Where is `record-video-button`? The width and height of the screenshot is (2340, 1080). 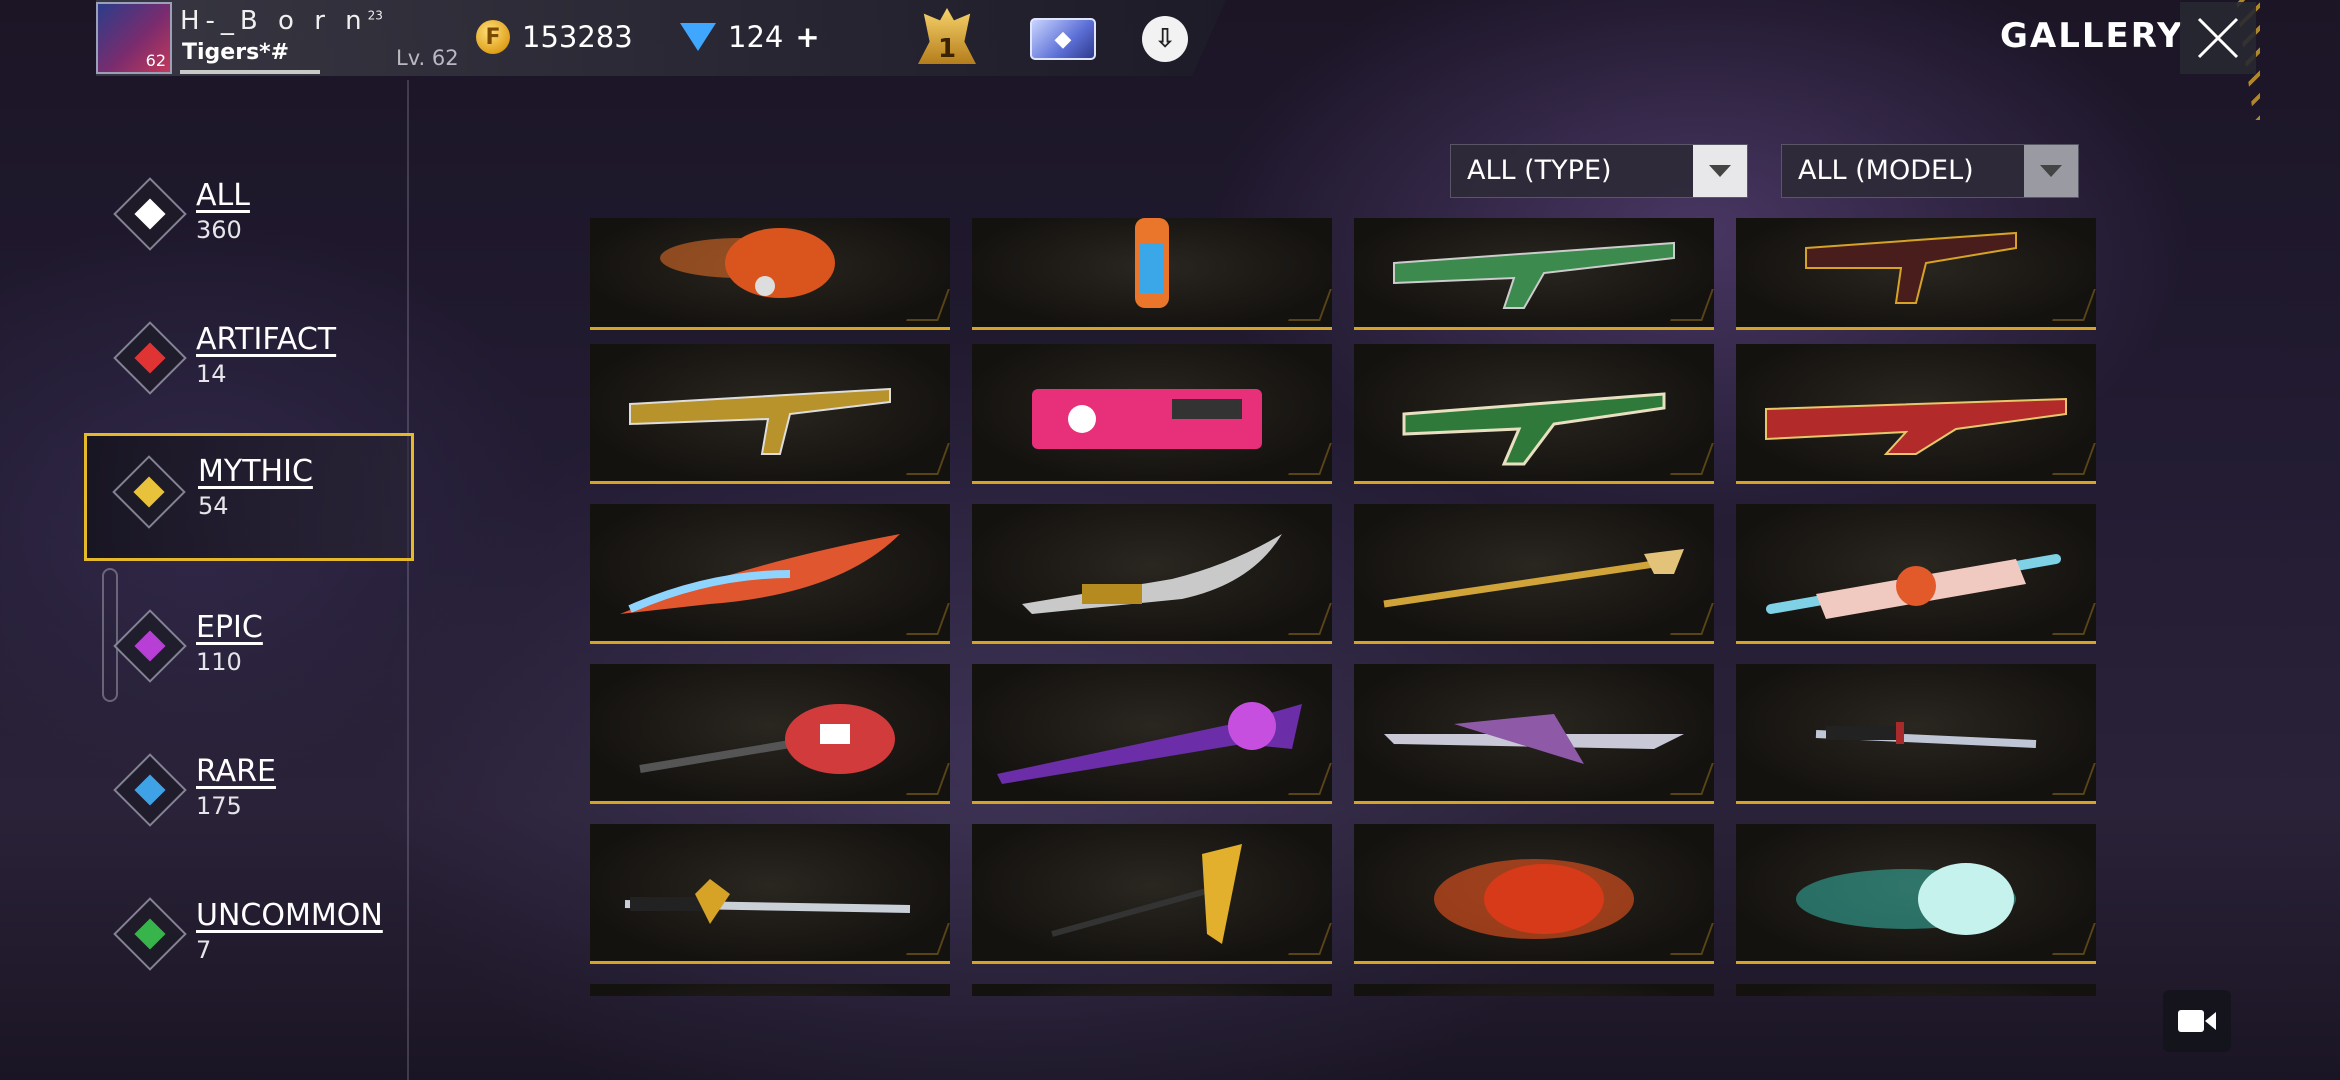
record-video-button is located at coordinates (2197, 1021).